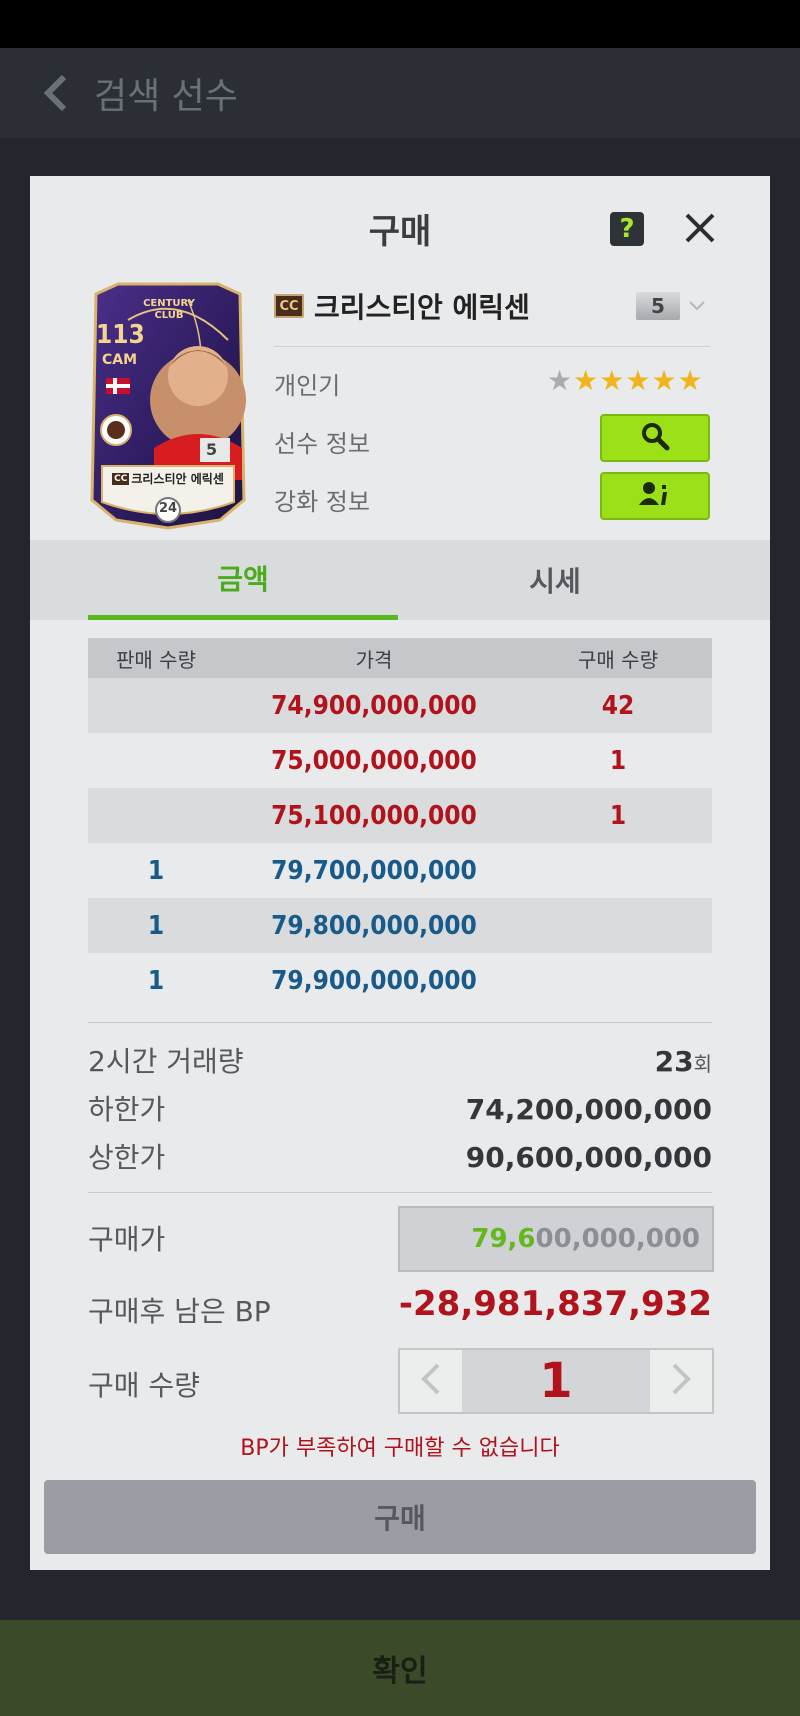  Describe the element at coordinates (374, 925) in the screenshot. I see `price-cell: 79,800,000,000` at that location.